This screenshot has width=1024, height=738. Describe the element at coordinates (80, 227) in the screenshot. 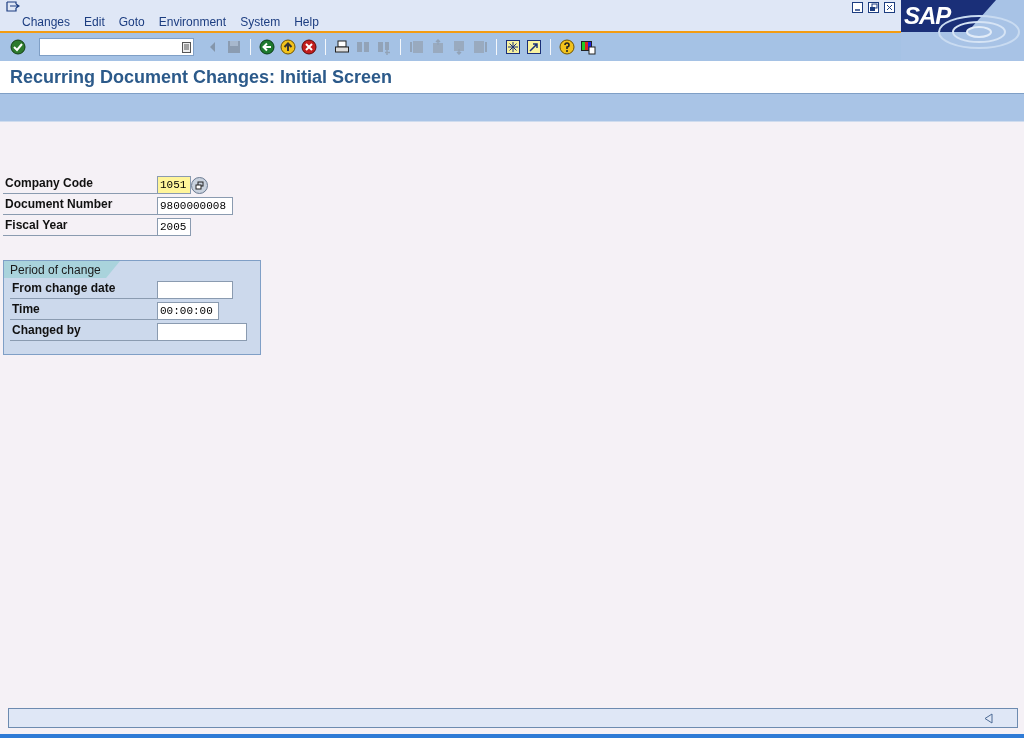

I see `field-label: Fiscal Year` at that location.